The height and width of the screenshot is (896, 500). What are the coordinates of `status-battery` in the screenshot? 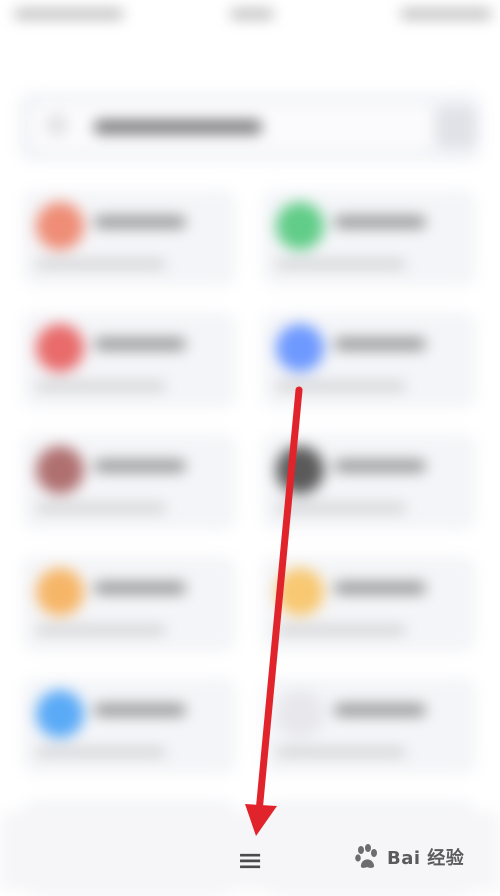 It's located at (446, 14).